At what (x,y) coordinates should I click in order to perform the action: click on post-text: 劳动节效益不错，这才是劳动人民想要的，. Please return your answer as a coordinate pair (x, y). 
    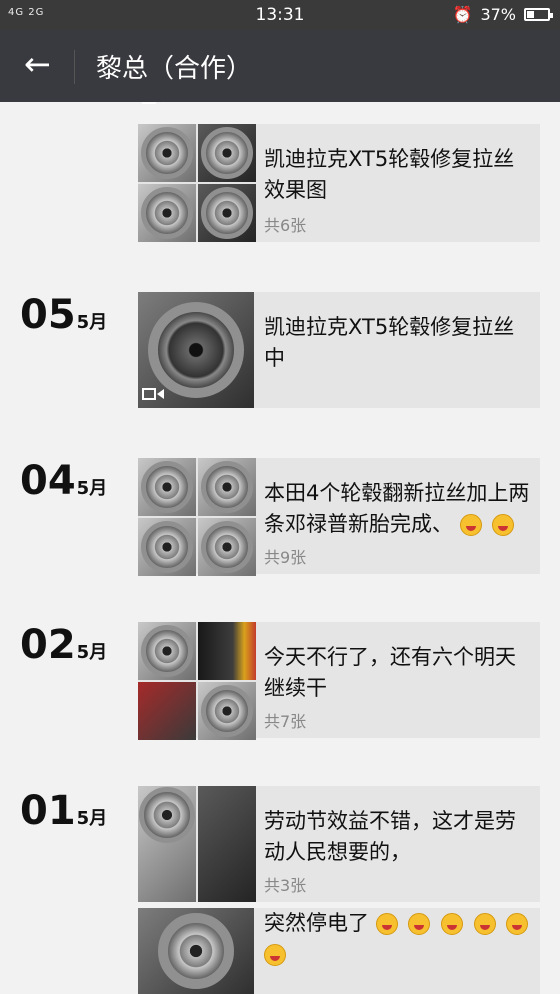
    Looking at the image, I should click on (390, 836).